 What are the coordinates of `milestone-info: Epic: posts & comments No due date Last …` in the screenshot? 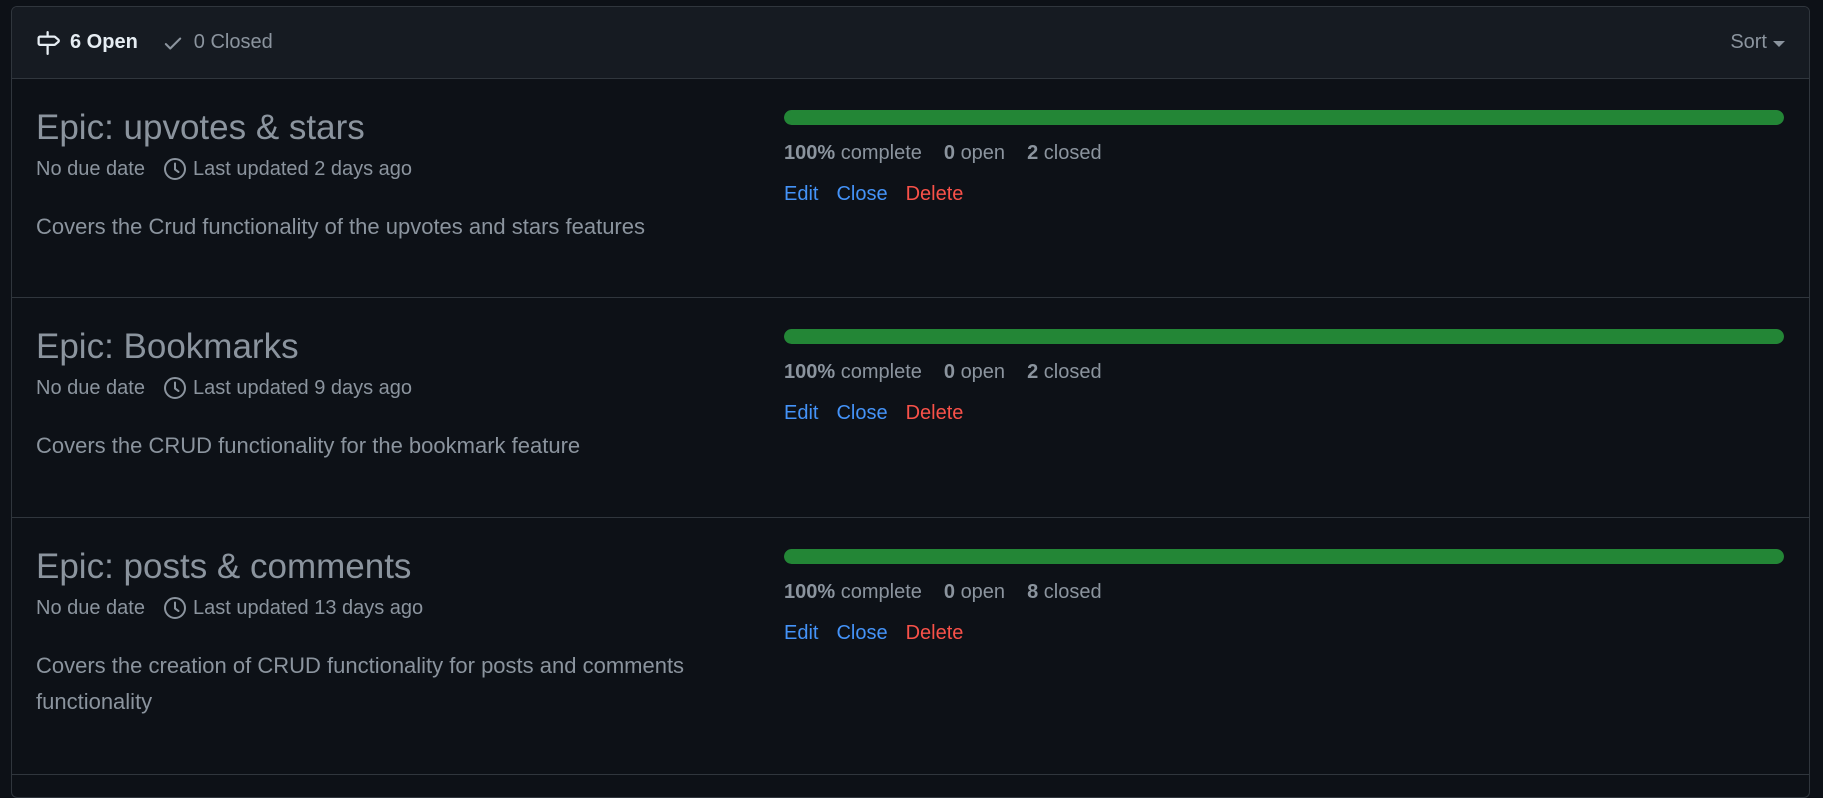 It's located at (386, 633).